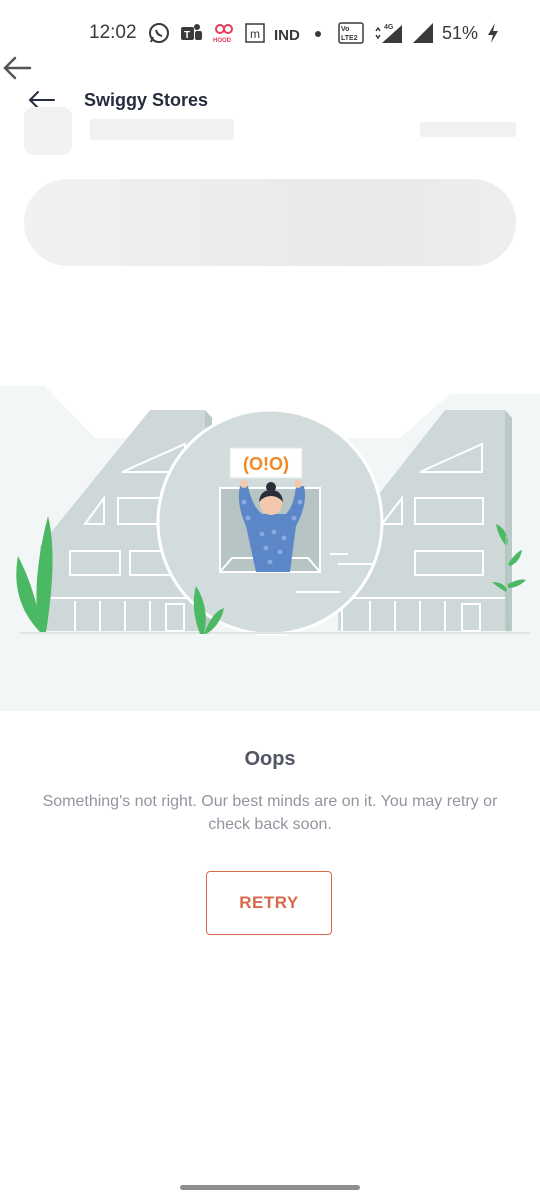 The image size is (540, 1200). Describe the element at coordinates (270, 222) in the screenshot. I see `skeleton-search-bar` at that location.